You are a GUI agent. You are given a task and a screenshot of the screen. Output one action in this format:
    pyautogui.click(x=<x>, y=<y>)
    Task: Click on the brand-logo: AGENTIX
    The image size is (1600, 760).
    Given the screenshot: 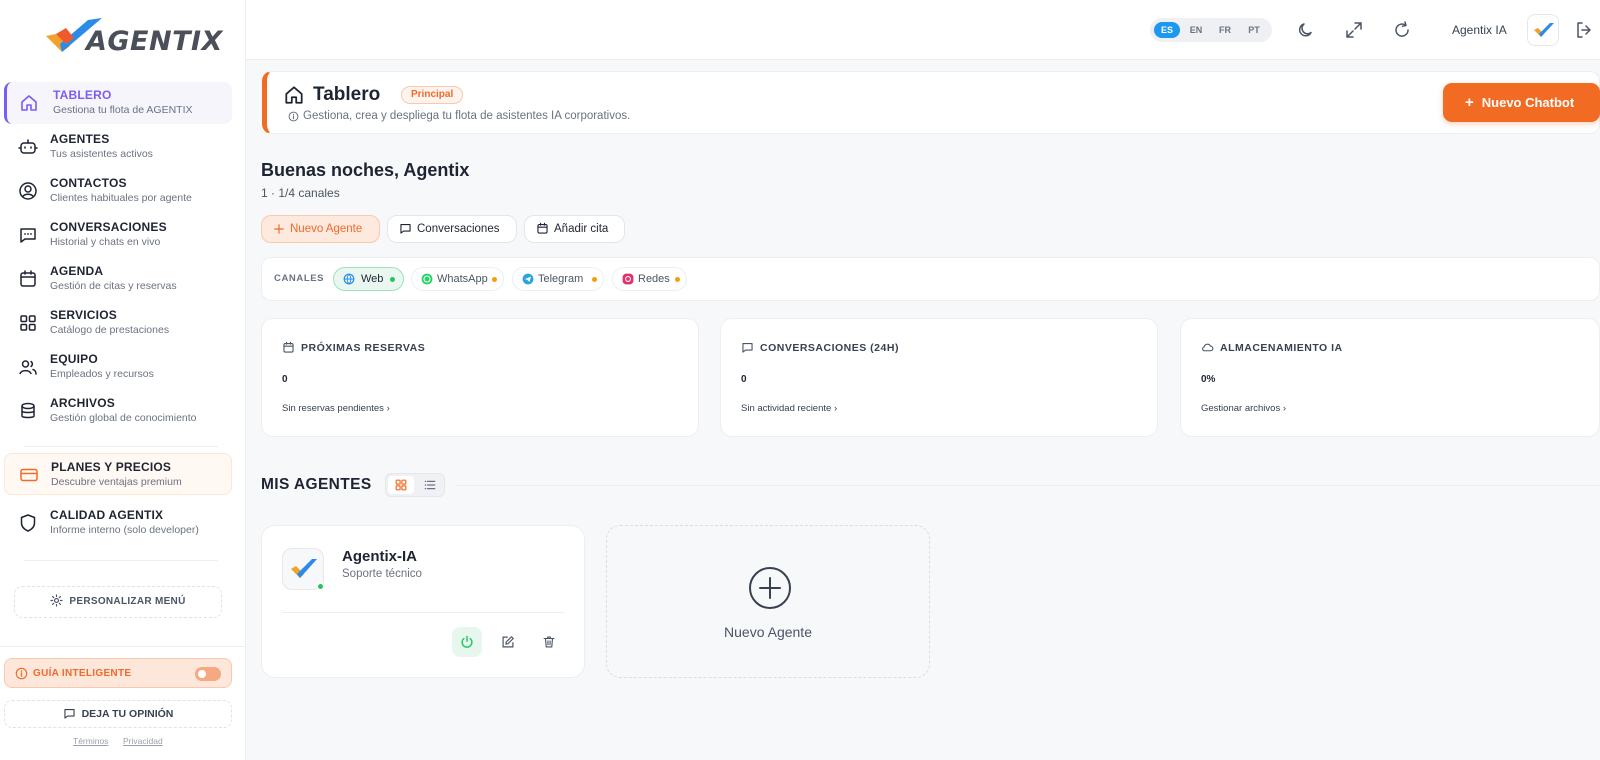 What is the action you would take?
    pyautogui.click(x=133, y=38)
    